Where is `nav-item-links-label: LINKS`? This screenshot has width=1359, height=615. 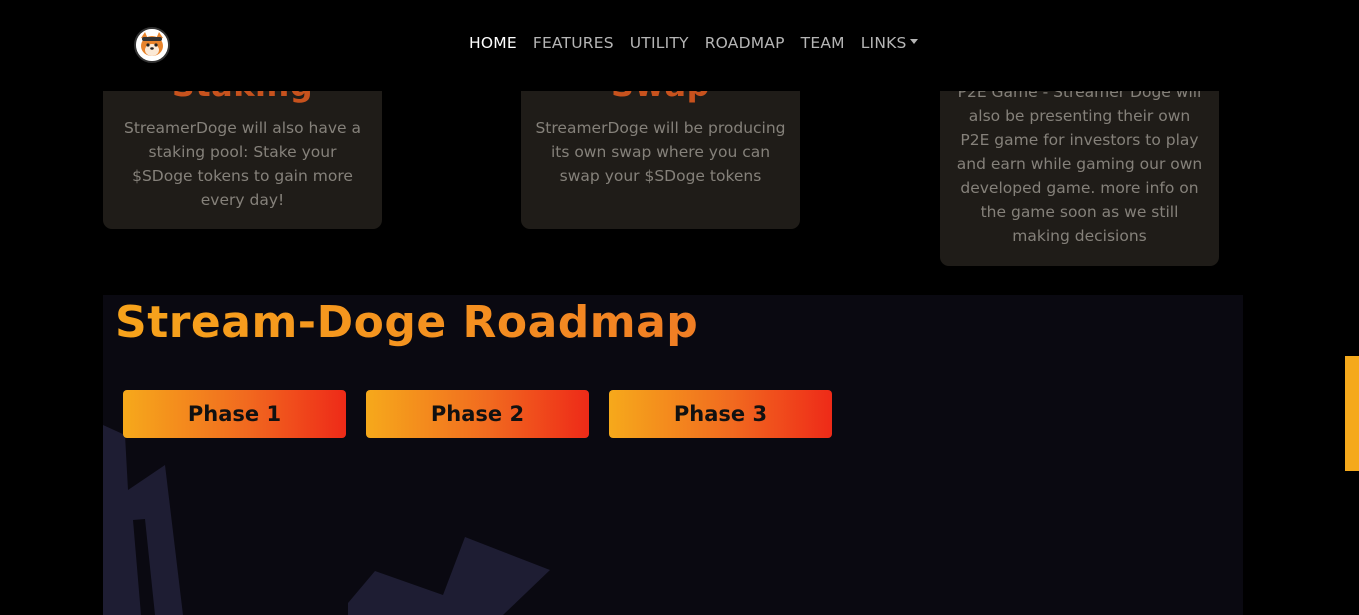 nav-item-links-label: LINKS is located at coordinates (883, 43).